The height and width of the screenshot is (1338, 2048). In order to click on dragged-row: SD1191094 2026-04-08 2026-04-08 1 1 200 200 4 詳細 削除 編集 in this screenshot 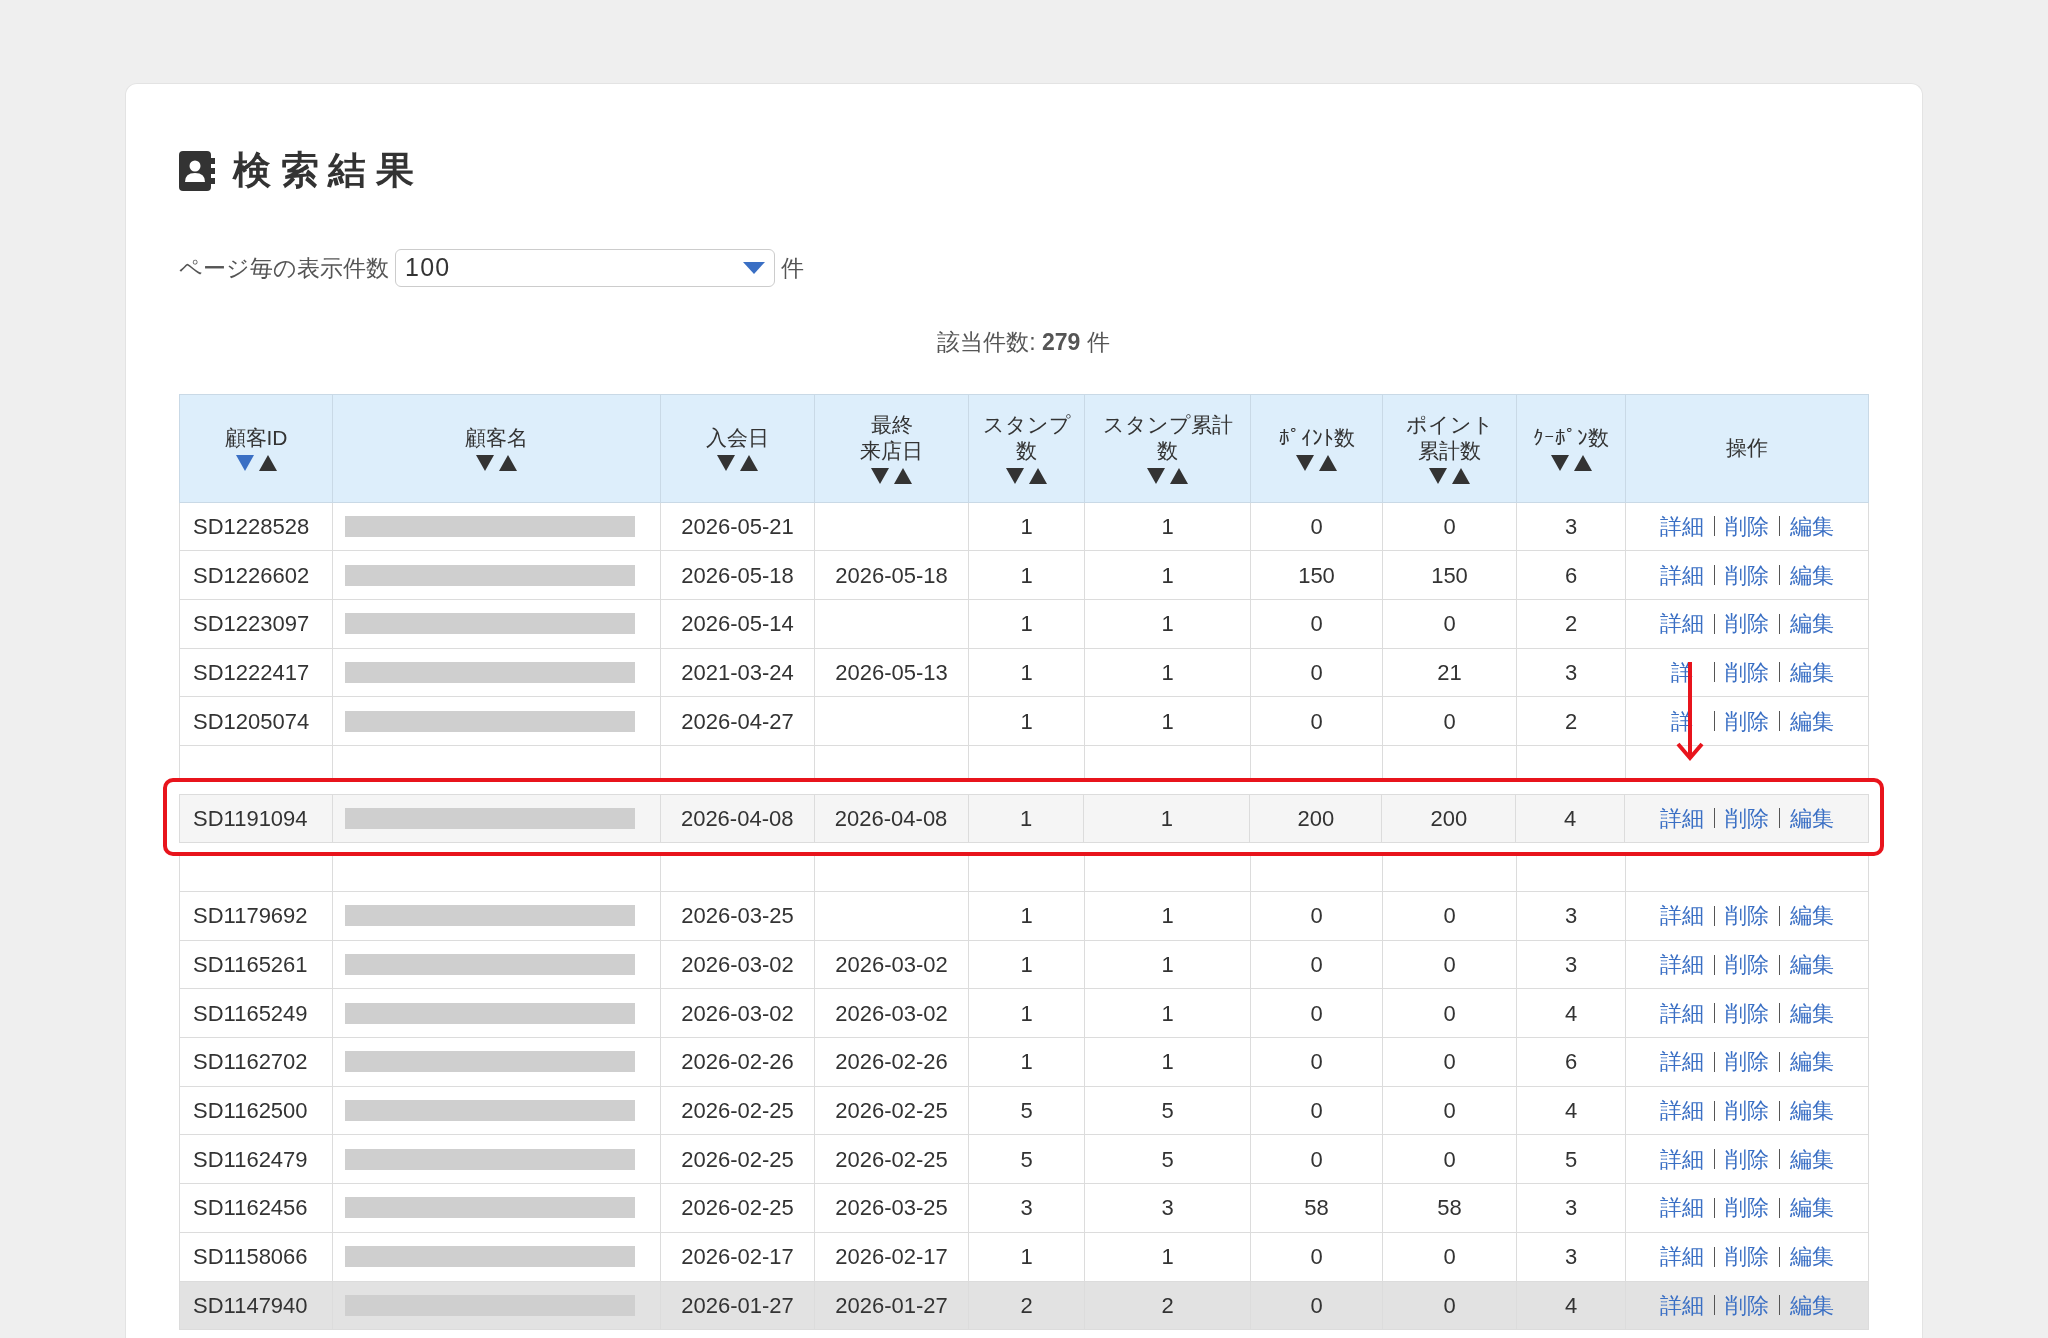, I will do `click(1024, 818)`.